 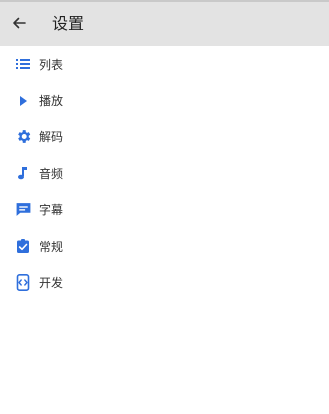 I want to click on back-button, so click(x=19, y=23).